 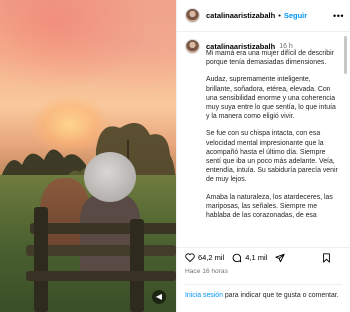 What do you see at coordinates (110, 177) in the screenshot?
I see `older-woman-gray-hair` at bounding box center [110, 177].